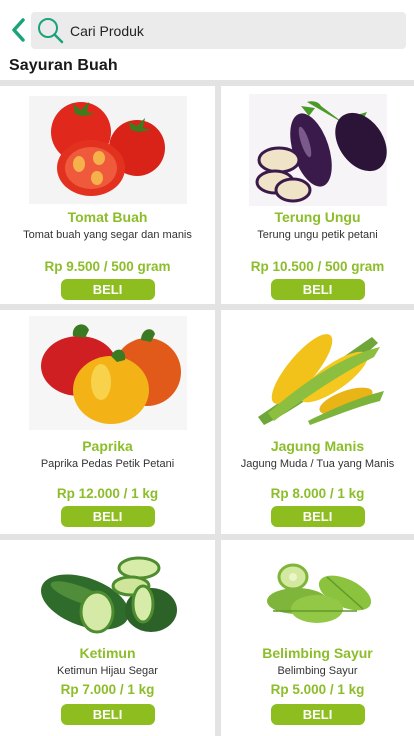 The width and height of the screenshot is (414, 736). What do you see at coordinates (317, 594) in the screenshot?
I see `star-fruit-image` at bounding box center [317, 594].